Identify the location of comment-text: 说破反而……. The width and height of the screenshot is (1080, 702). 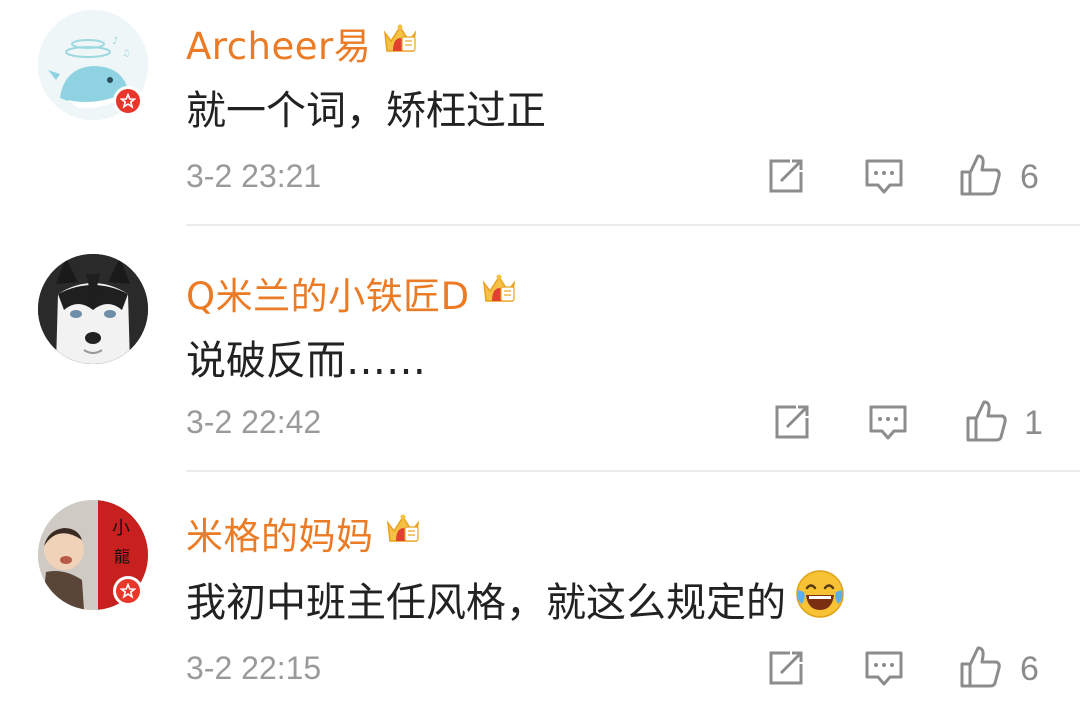
(306, 361).